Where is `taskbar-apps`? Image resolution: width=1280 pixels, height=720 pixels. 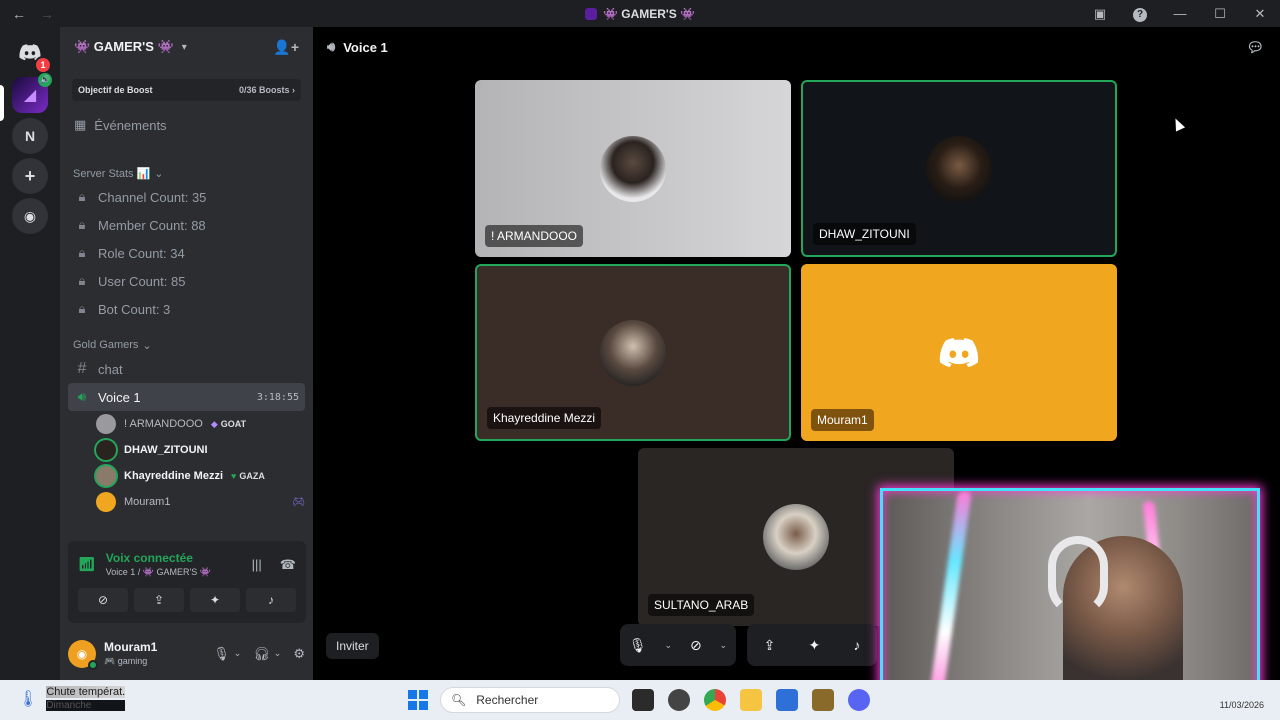
taskbar-apps is located at coordinates (751, 700).